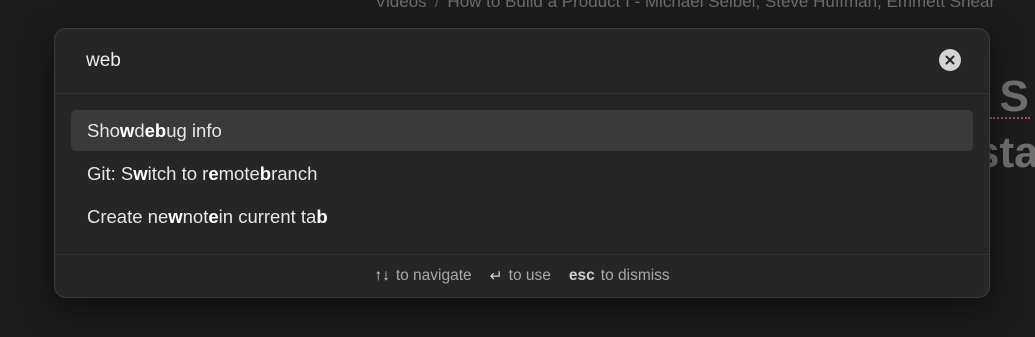 The width and height of the screenshot is (1035, 337). What do you see at coordinates (1010, 116) in the screenshot?
I see `spellcheck-underline` at bounding box center [1010, 116].